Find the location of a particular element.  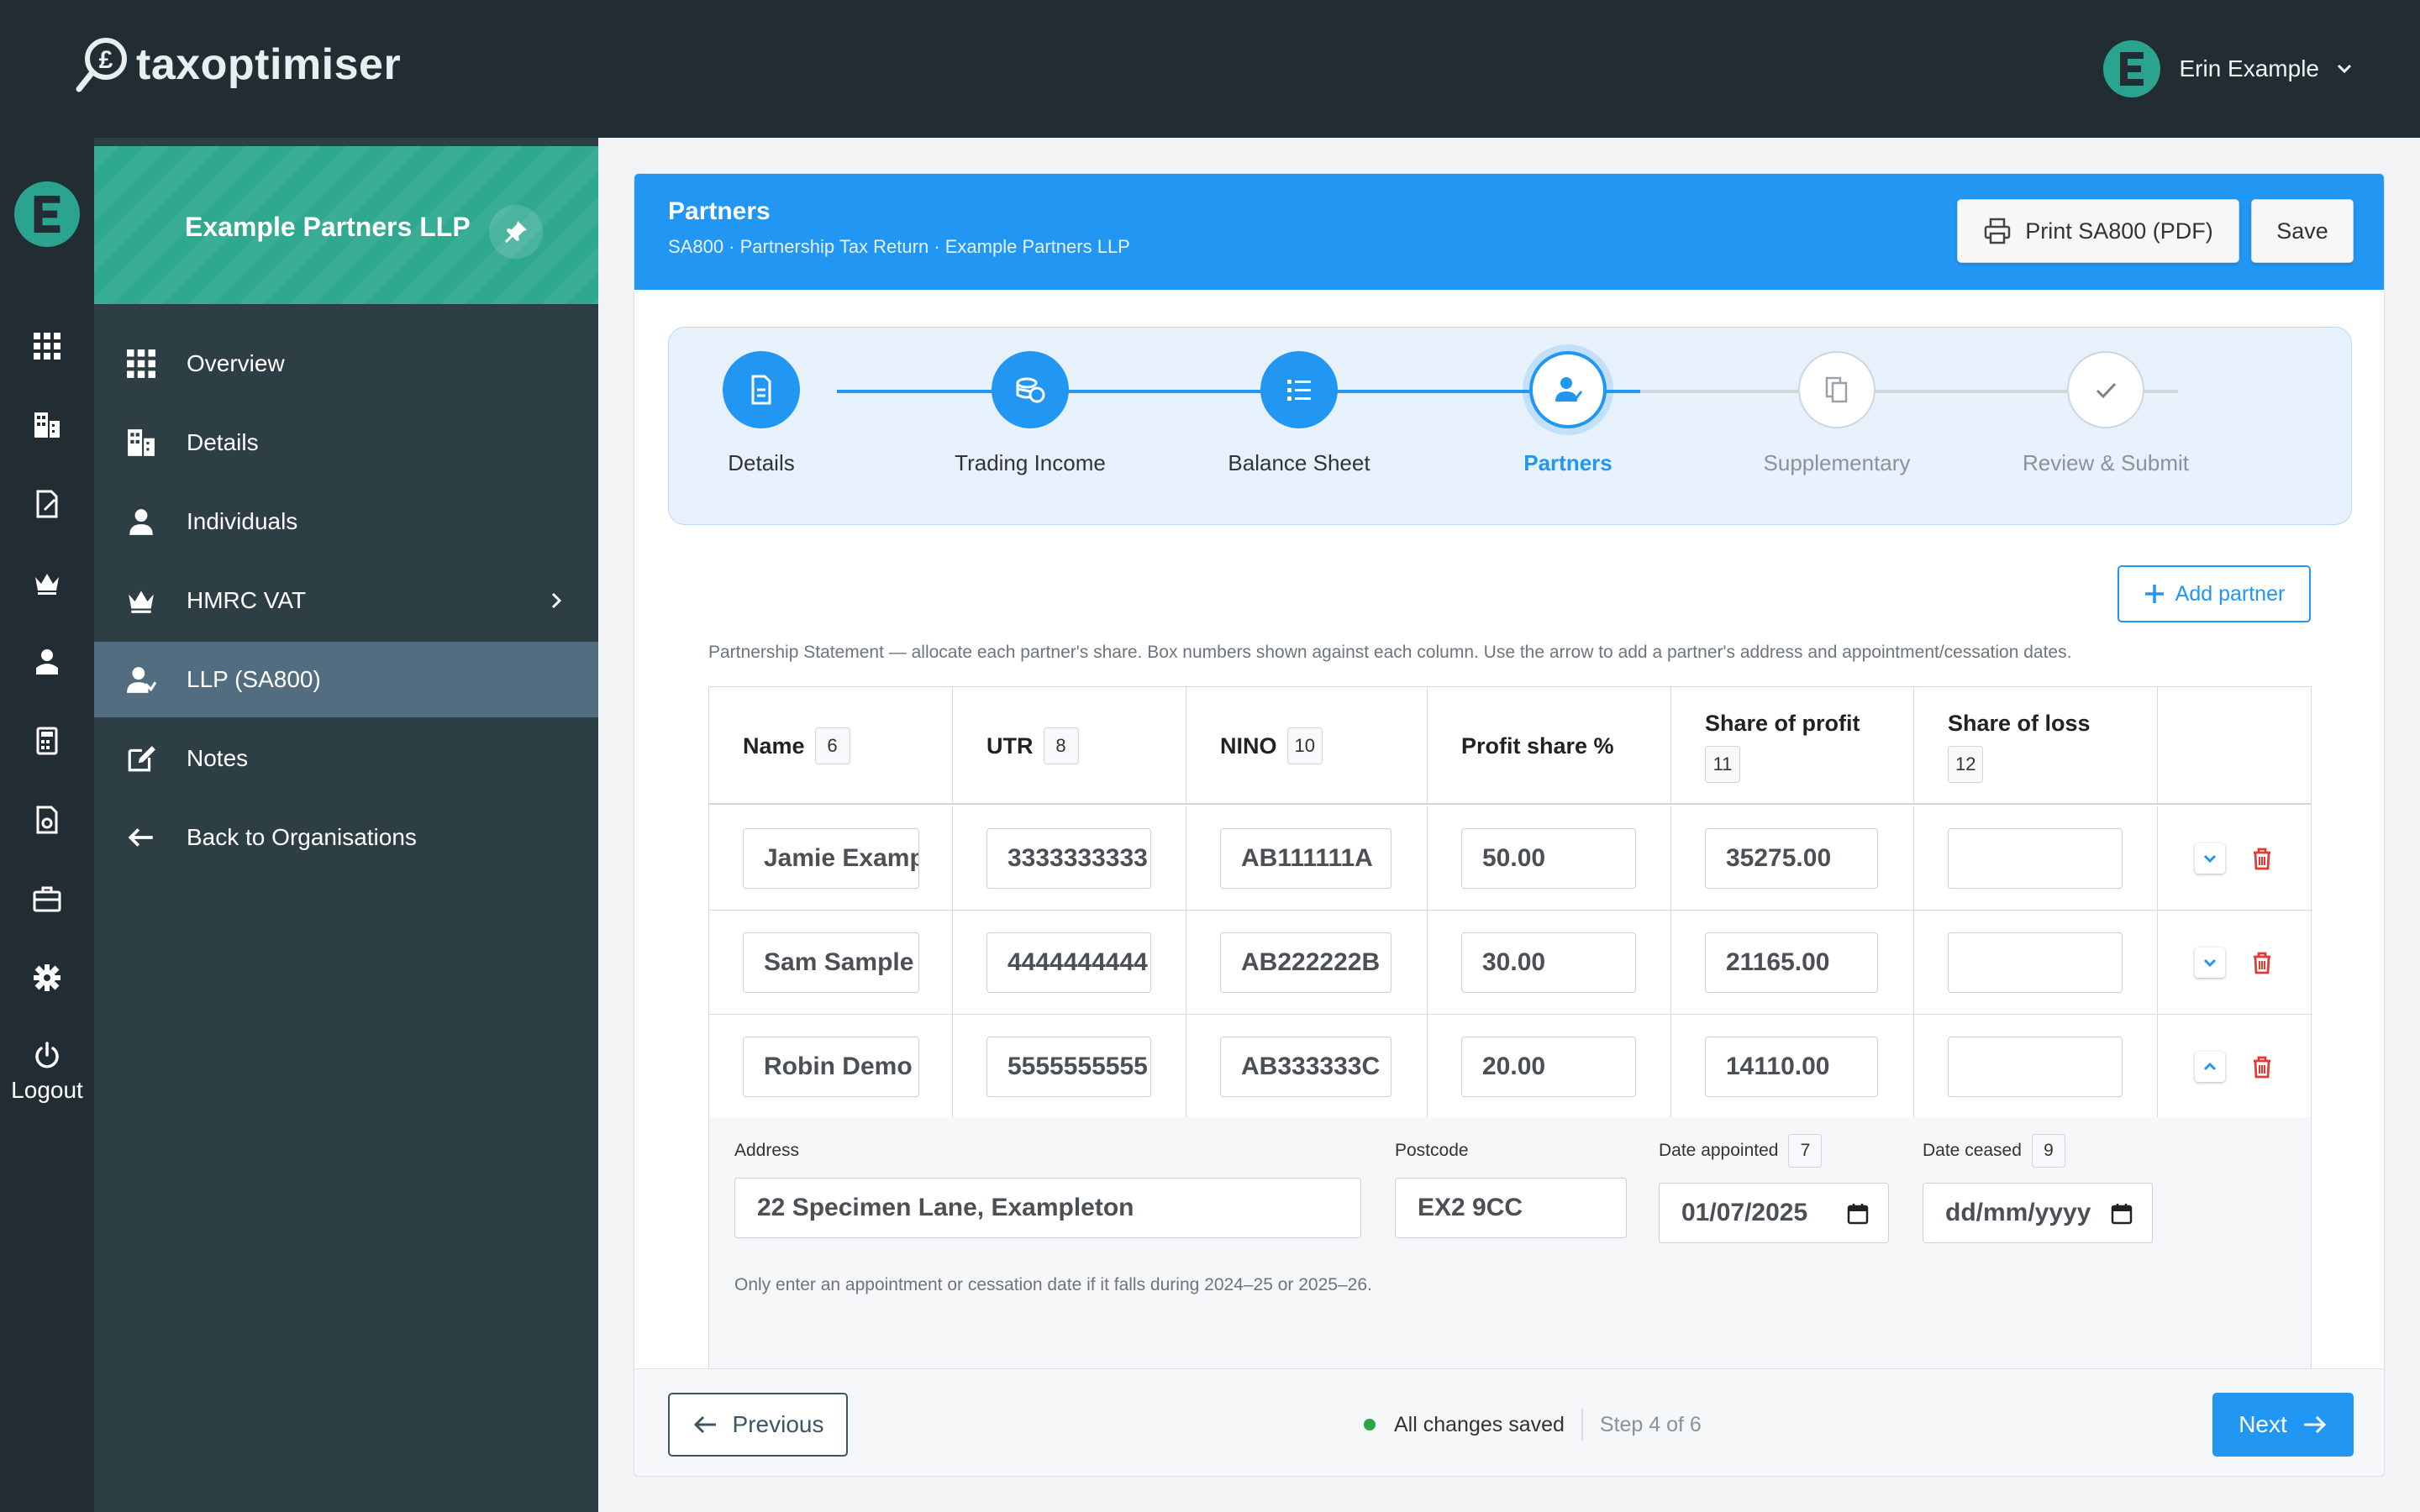

step-partners: Partners is located at coordinates (1568, 413).